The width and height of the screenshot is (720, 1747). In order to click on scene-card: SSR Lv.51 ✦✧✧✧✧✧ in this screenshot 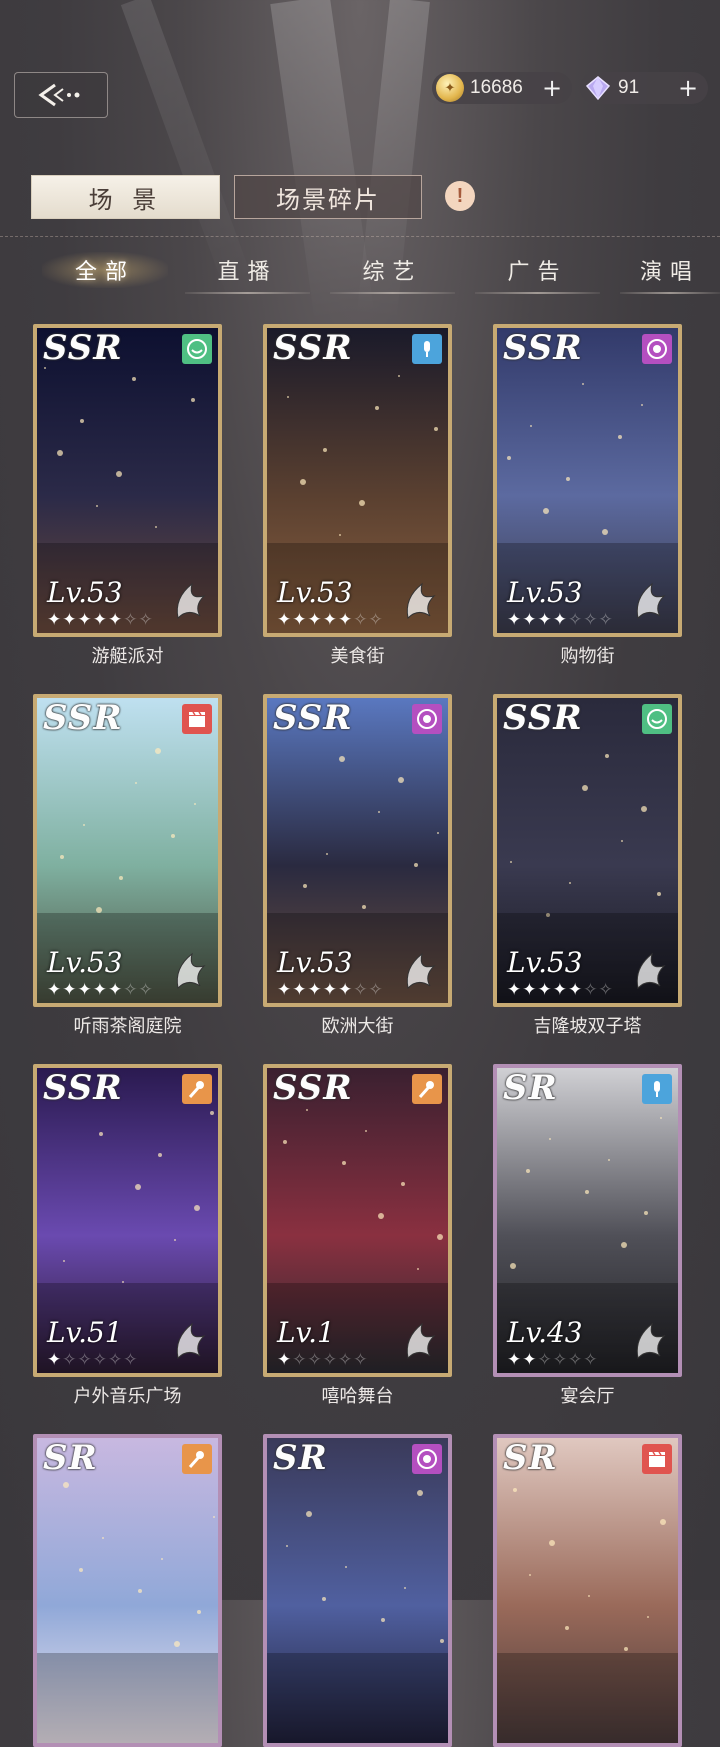, I will do `click(127, 1220)`.